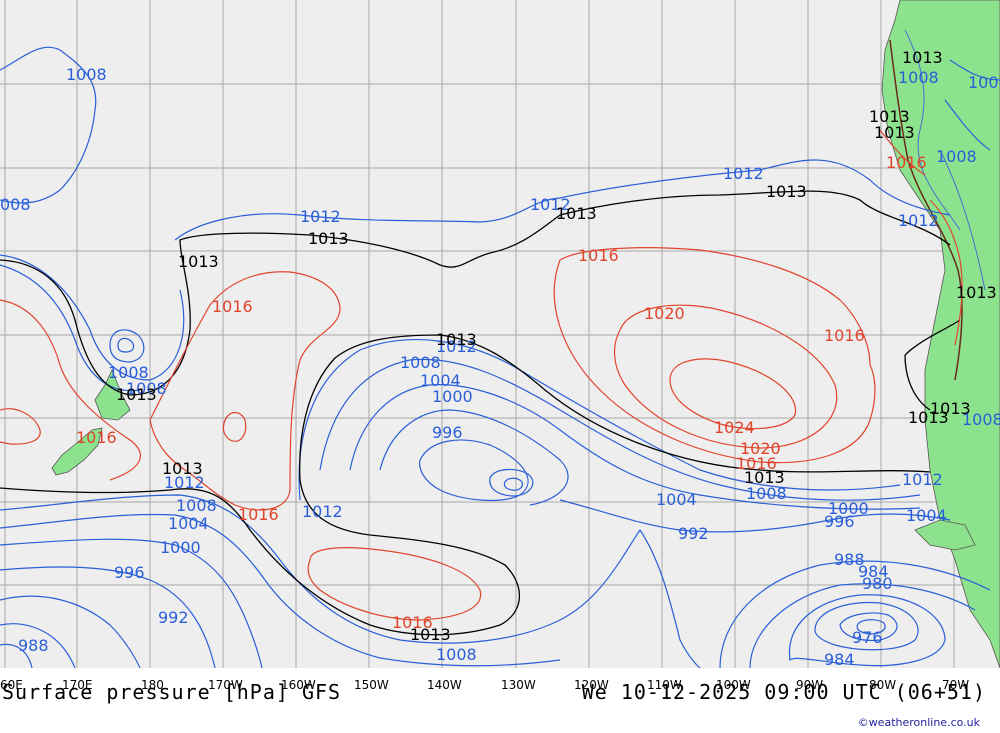  I want to click on isobar-label: 1024, so click(734, 427).